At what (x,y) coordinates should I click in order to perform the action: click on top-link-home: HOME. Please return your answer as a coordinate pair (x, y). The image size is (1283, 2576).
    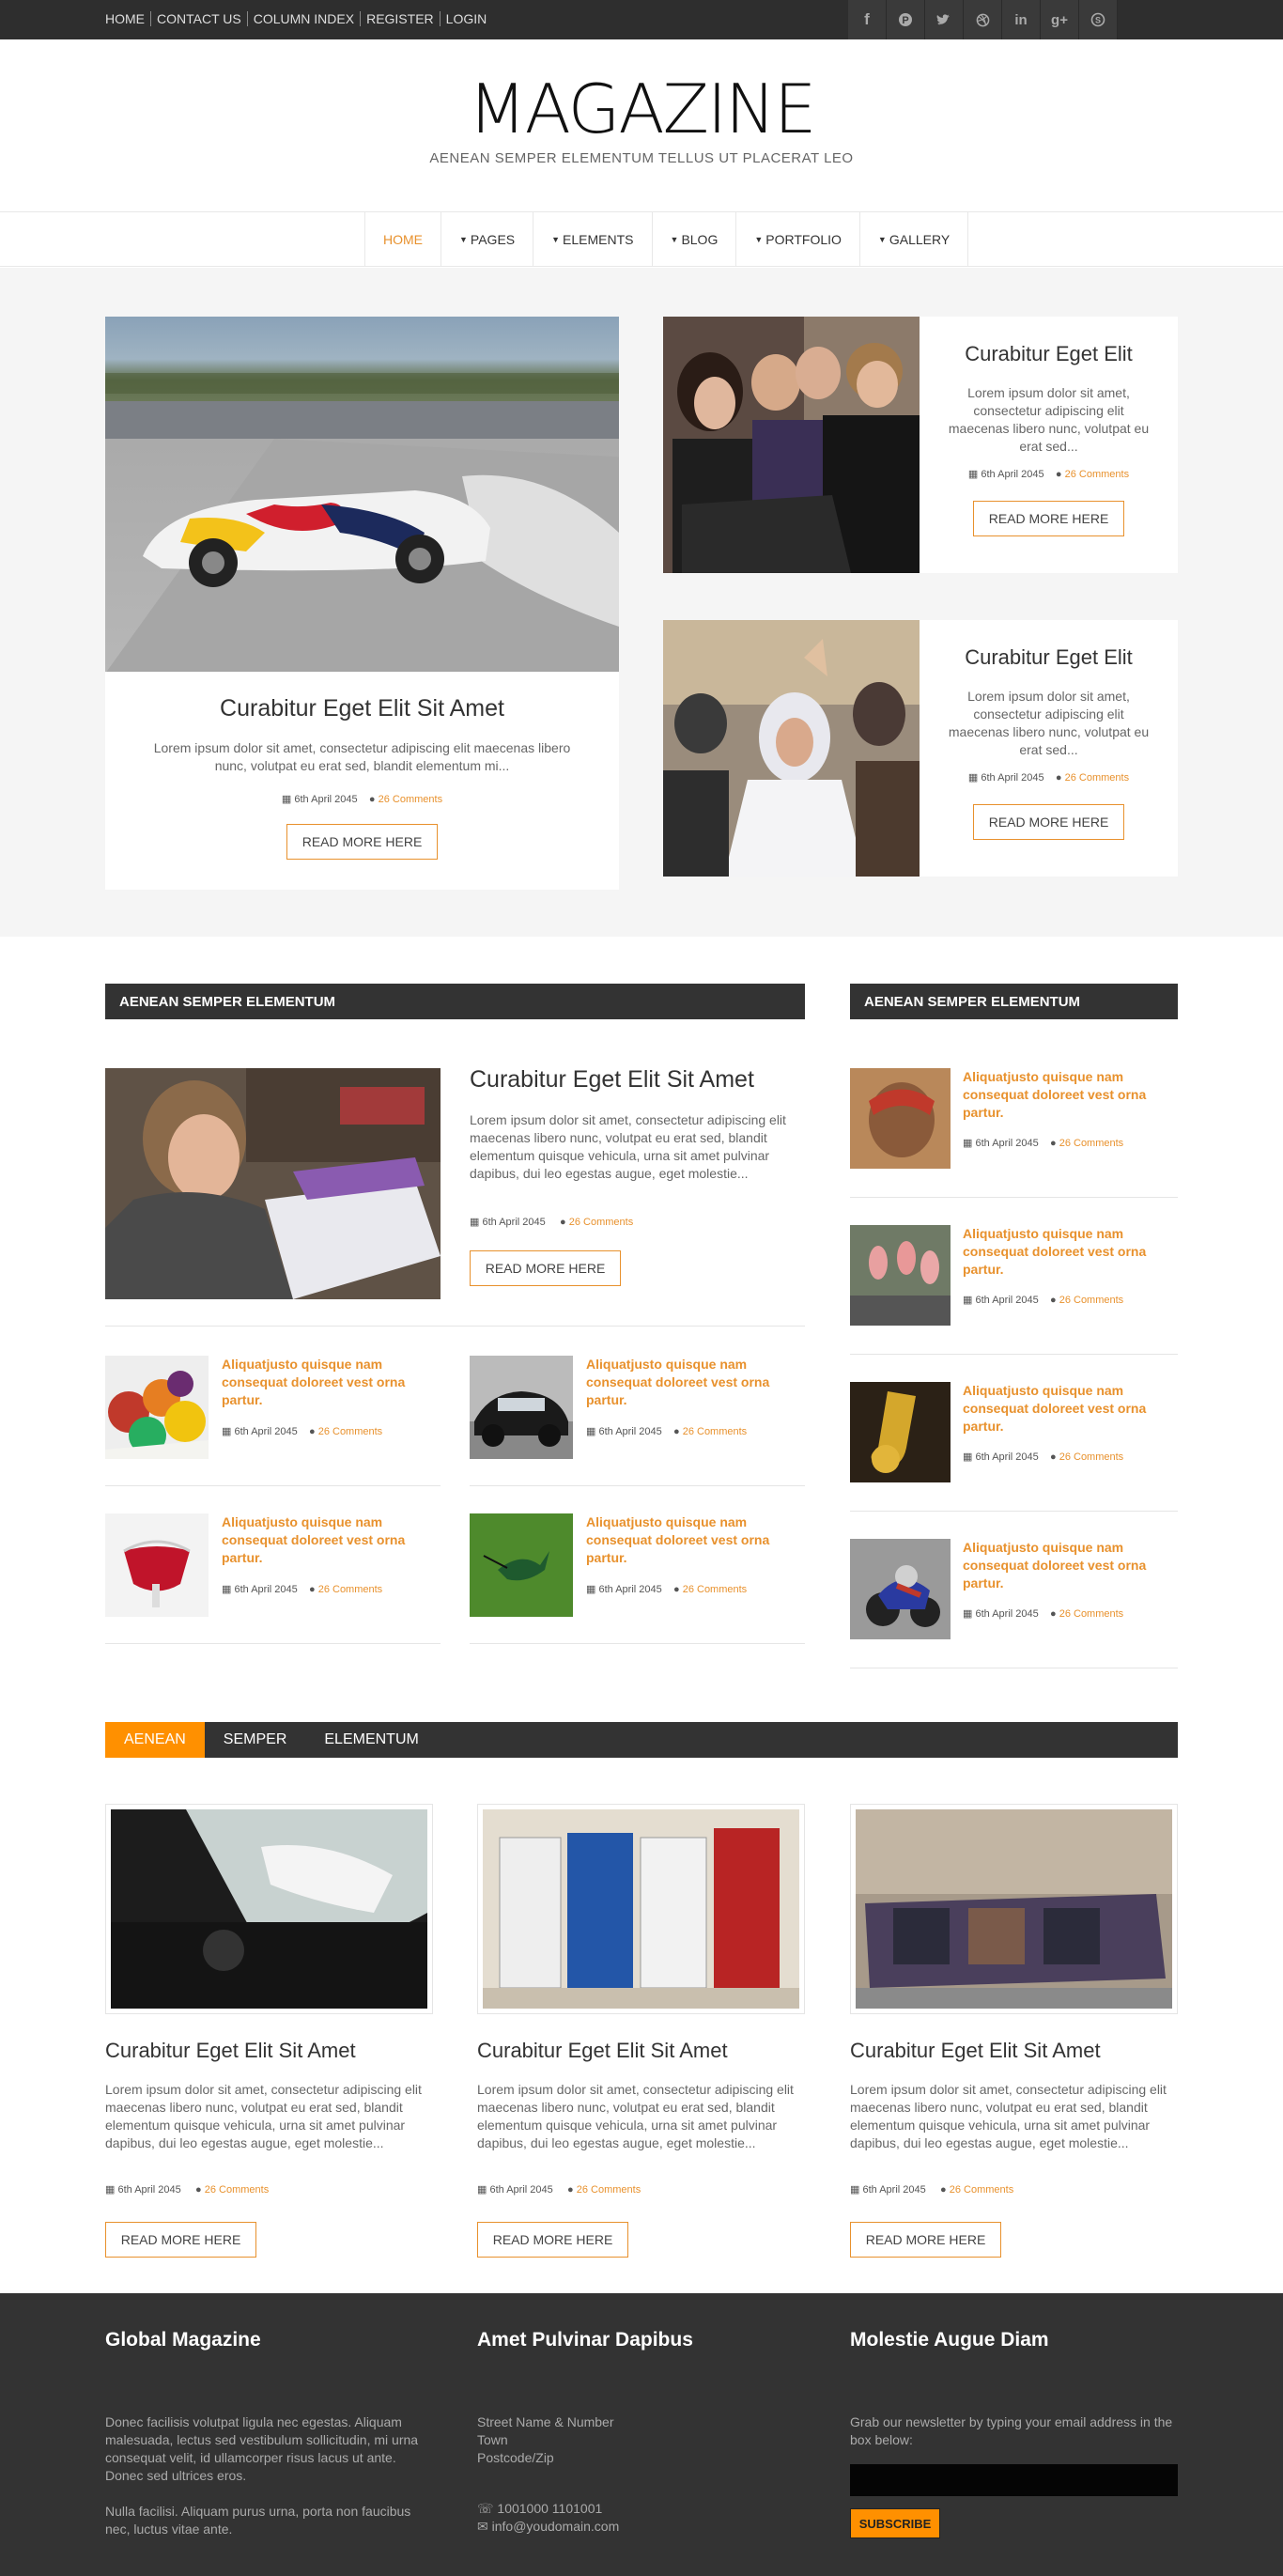
    Looking at the image, I should click on (127, 18).